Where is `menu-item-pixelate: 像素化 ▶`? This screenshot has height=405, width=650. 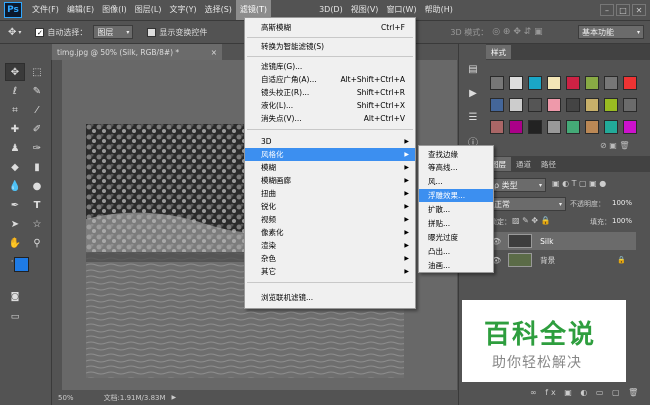
menu-item-pixelate: 像素化 ▶ is located at coordinates (330, 232).